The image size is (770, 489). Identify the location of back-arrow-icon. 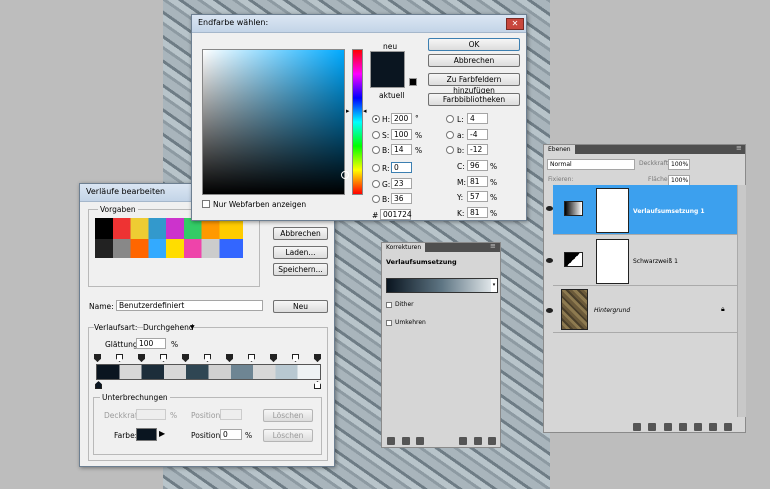
(391, 441).